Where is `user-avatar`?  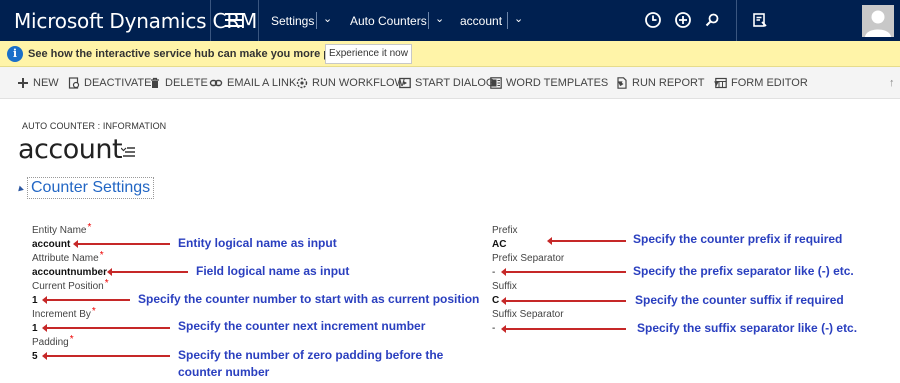 user-avatar is located at coordinates (878, 21).